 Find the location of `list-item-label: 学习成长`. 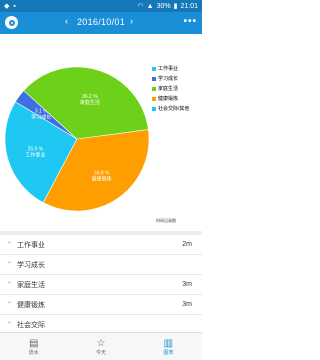

list-item-label: 学习成长 is located at coordinates (31, 265).